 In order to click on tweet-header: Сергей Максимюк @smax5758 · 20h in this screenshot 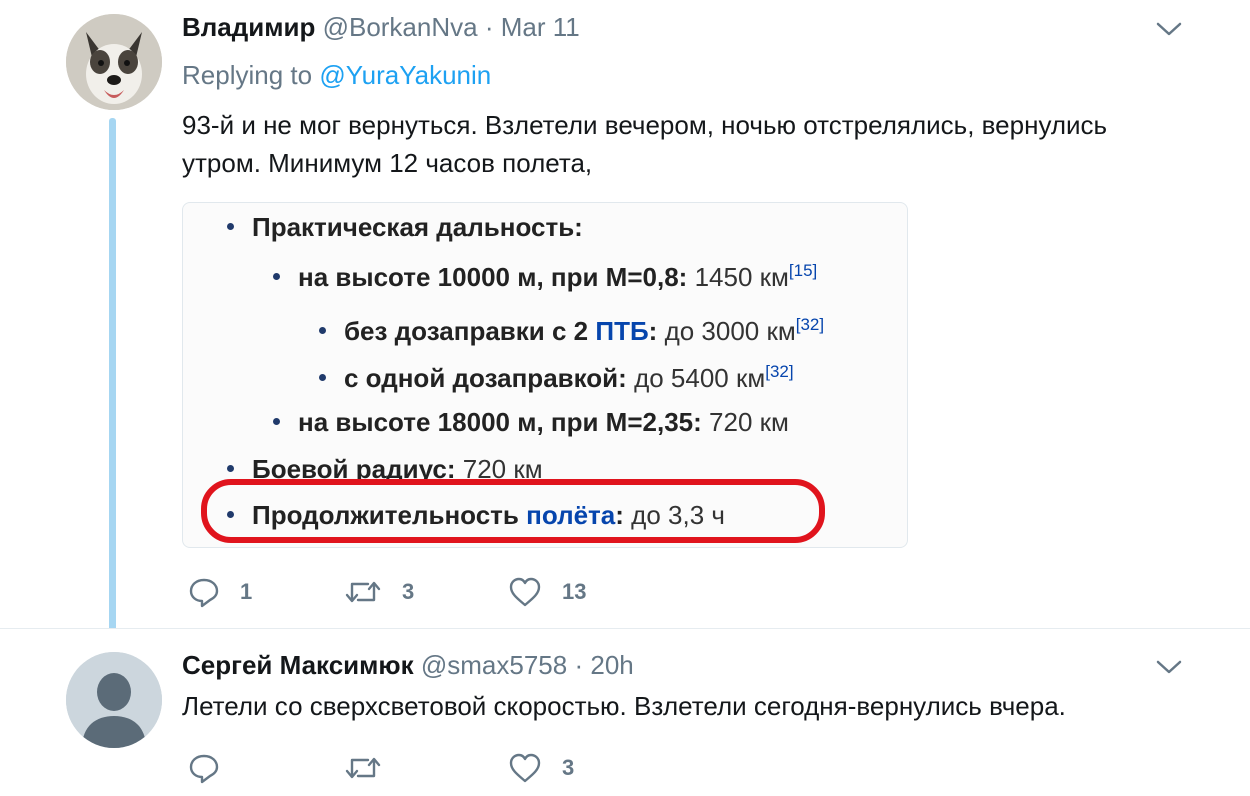, I will do `click(408, 665)`.